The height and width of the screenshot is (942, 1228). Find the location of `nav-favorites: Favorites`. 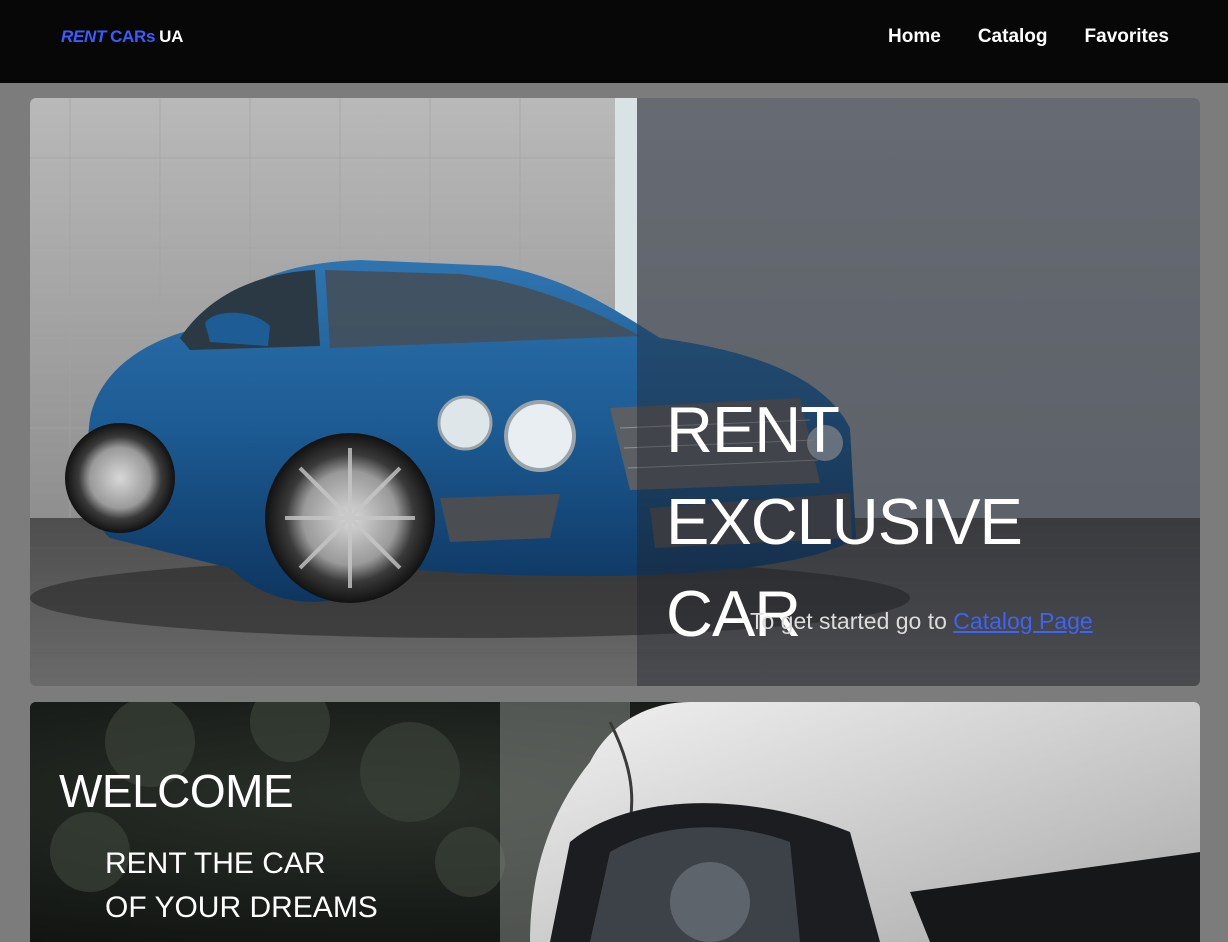

nav-favorites: Favorites is located at coordinates (1127, 37).